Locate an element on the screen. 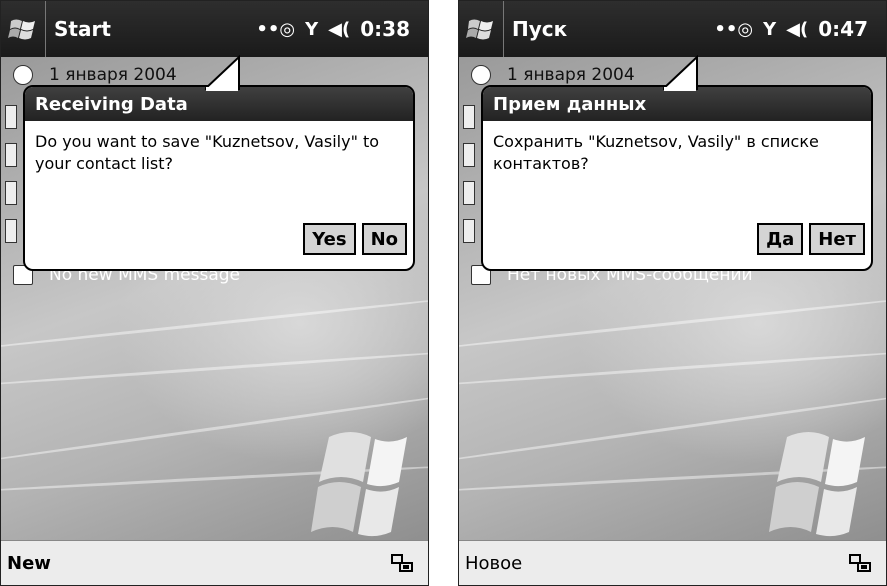 This screenshot has height=586, width=887. status-icons: ••◎ Y ◀( 0:38 is located at coordinates (333, 29).